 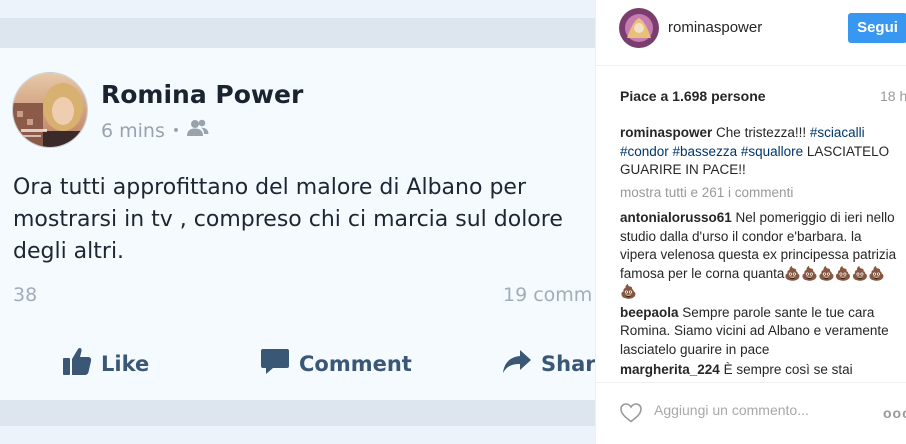 What do you see at coordinates (297, 33) in the screenshot?
I see `top-divider-band` at bounding box center [297, 33].